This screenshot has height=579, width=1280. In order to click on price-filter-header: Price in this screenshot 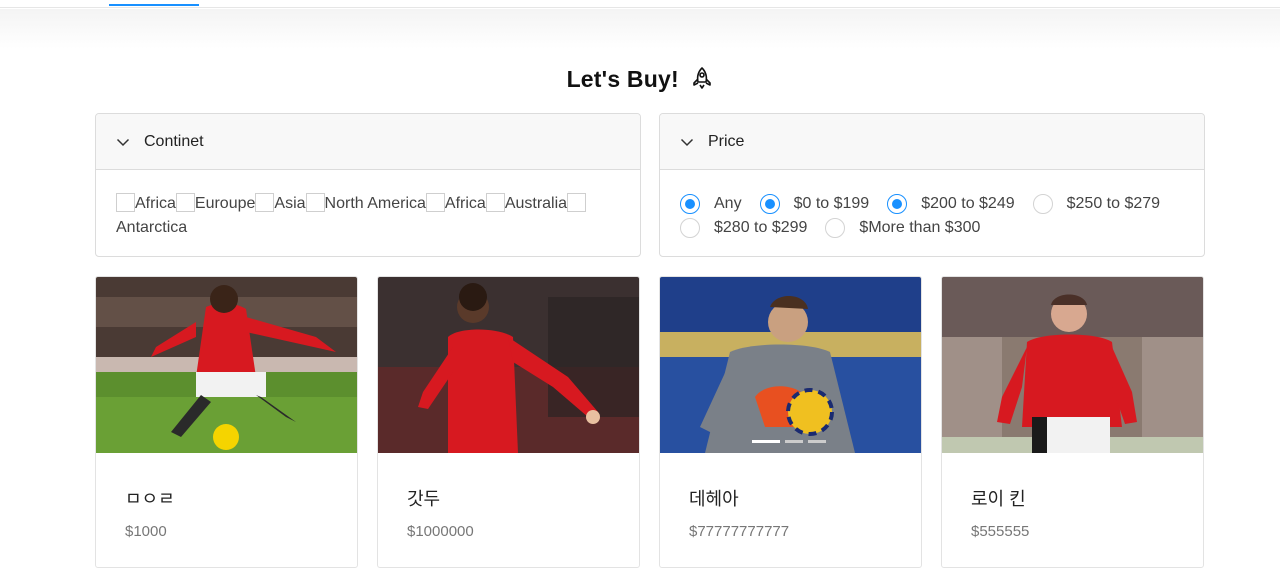, I will do `click(932, 142)`.